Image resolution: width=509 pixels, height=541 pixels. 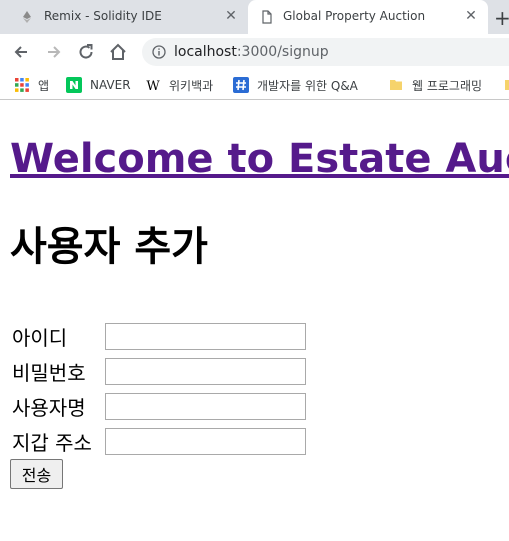 I want to click on username-input, so click(x=205, y=406).